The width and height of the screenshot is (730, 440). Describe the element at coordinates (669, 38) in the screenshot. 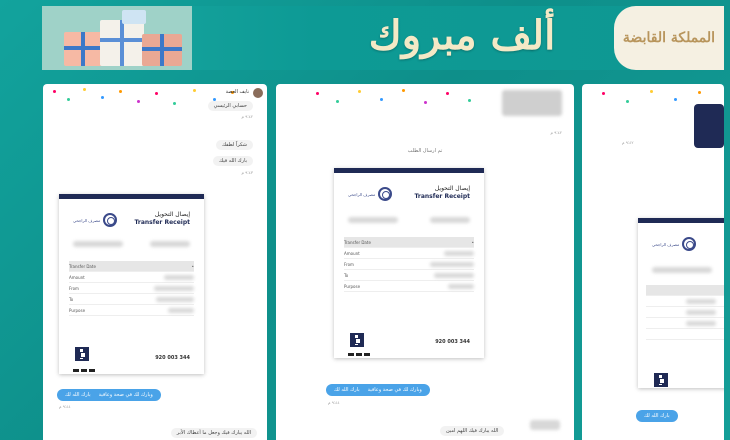

I see `brand-logo: المملكة القابضة` at that location.